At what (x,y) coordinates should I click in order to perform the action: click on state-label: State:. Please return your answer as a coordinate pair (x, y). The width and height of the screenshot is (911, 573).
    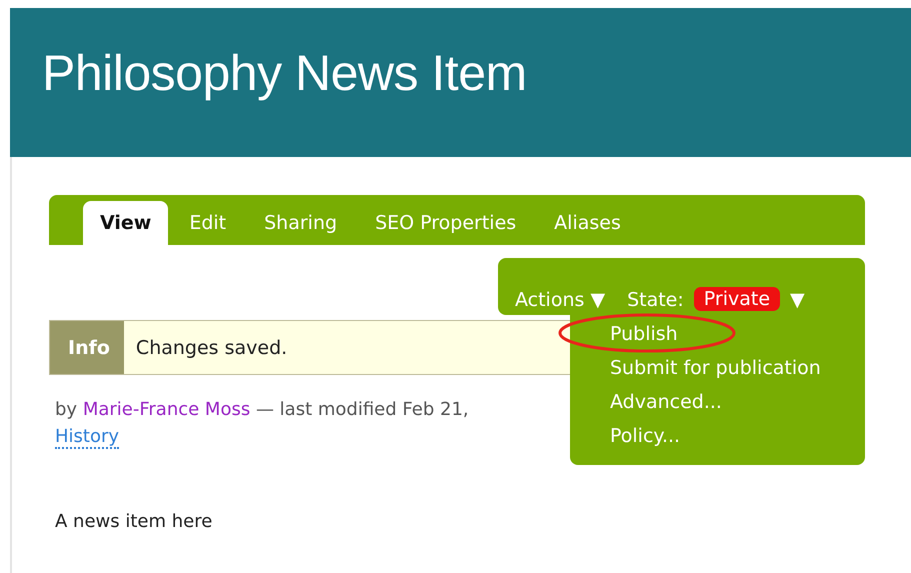
    Looking at the image, I should click on (655, 300).